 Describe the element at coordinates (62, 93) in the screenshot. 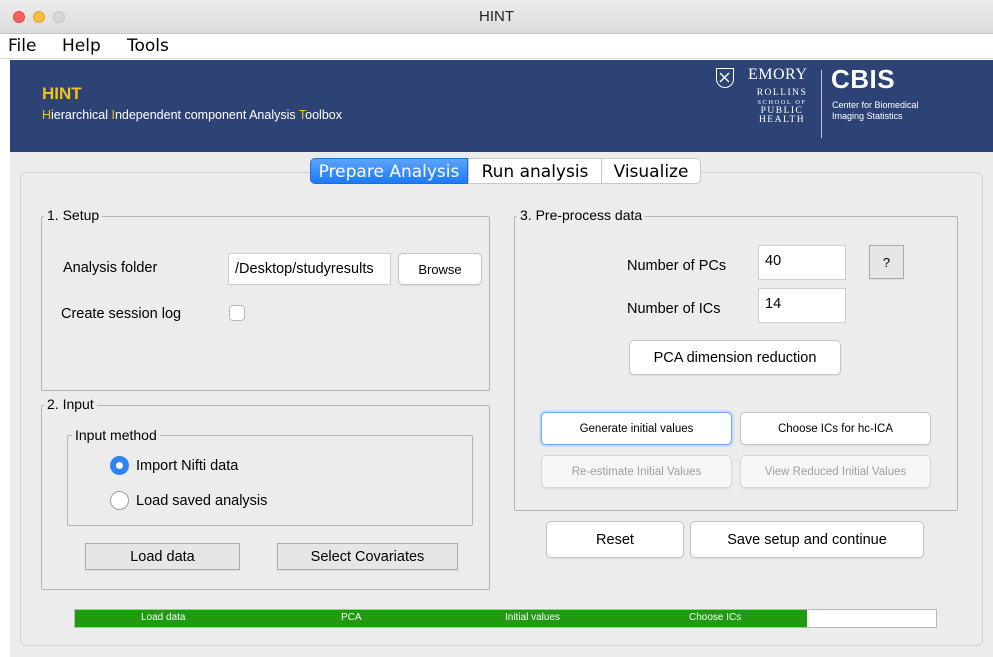

I see `app-name: HINT` at that location.